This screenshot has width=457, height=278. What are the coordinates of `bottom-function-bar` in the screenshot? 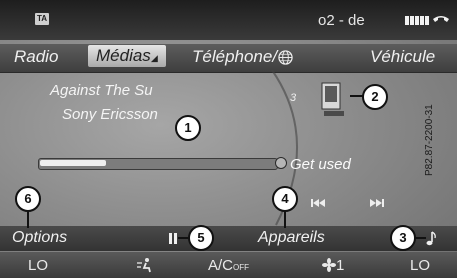 It's located at (228, 238).